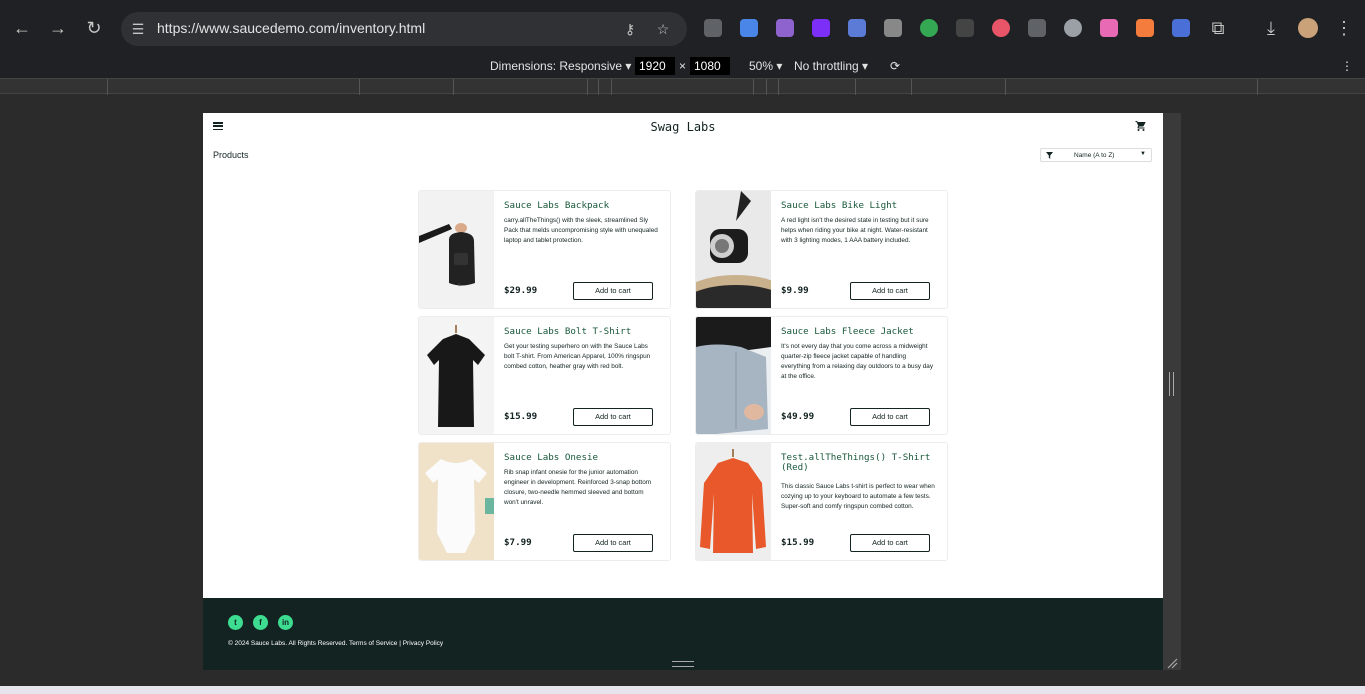  Describe the element at coordinates (138, 29) in the screenshot. I see `site-info-icon: ☰` at that location.